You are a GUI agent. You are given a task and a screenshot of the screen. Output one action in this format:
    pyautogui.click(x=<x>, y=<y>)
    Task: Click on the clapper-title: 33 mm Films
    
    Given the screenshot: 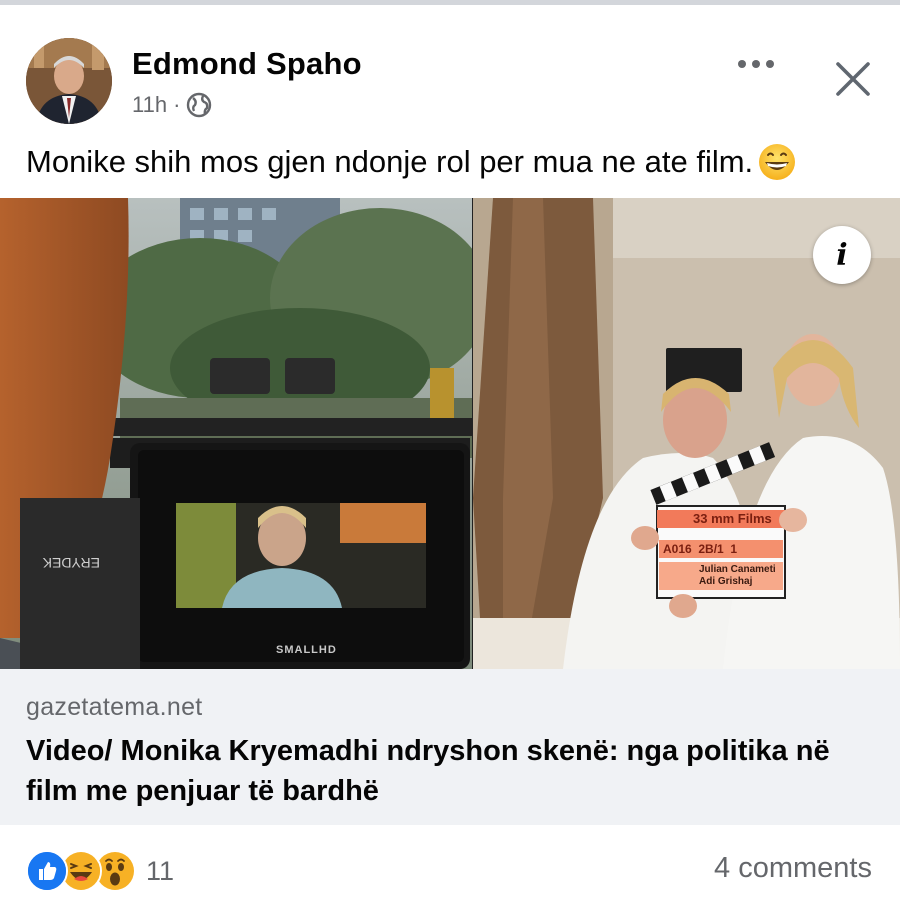 What is the action you would take?
    pyautogui.click(x=732, y=518)
    